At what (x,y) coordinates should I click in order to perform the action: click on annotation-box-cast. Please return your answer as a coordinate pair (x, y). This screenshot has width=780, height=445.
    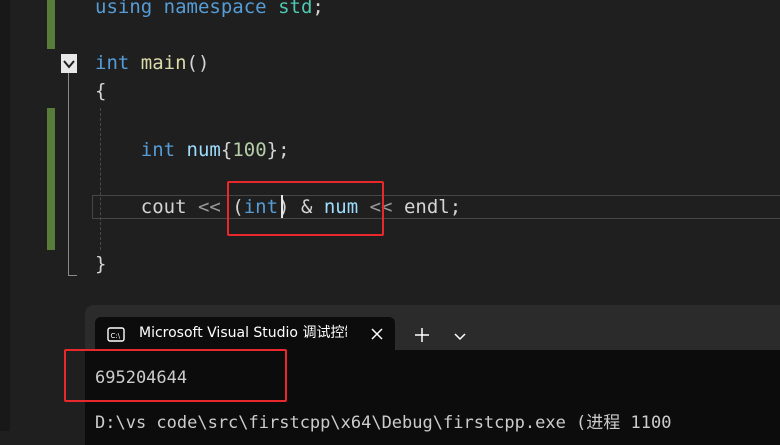
    Looking at the image, I should click on (305, 208).